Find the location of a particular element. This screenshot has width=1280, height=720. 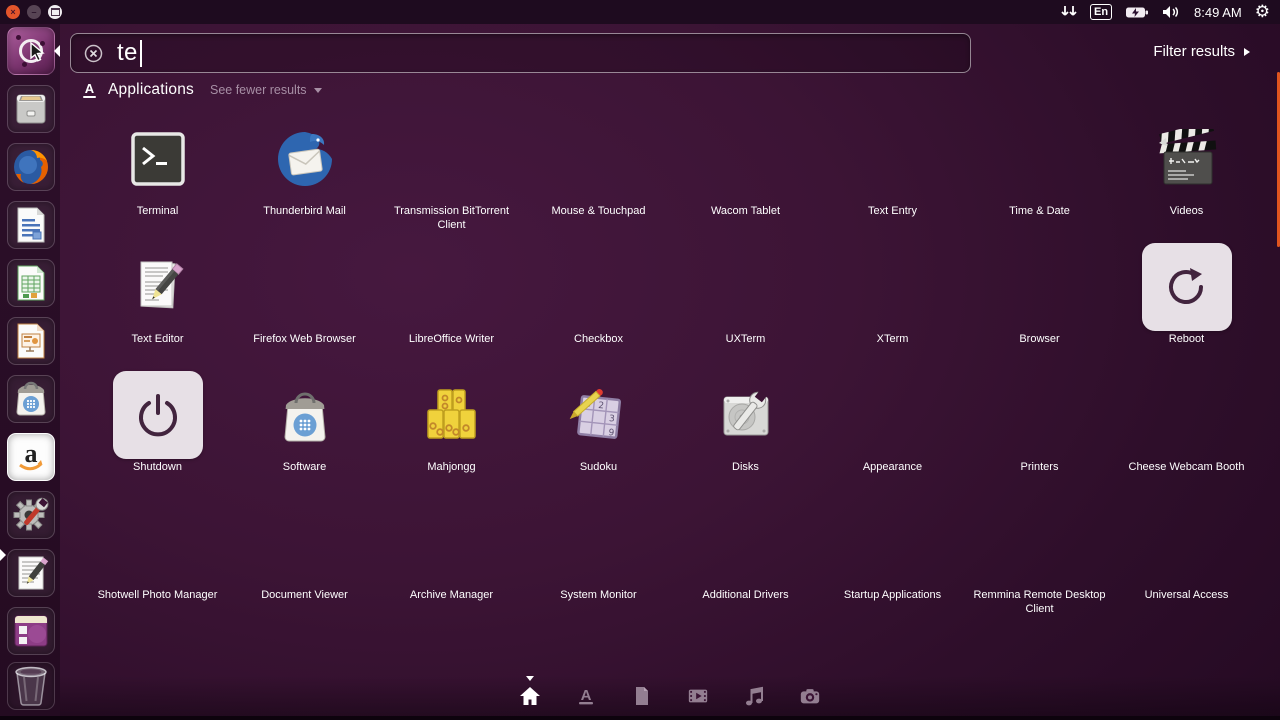

network-transfer-arrows-icon is located at coordinates (1069, 12).